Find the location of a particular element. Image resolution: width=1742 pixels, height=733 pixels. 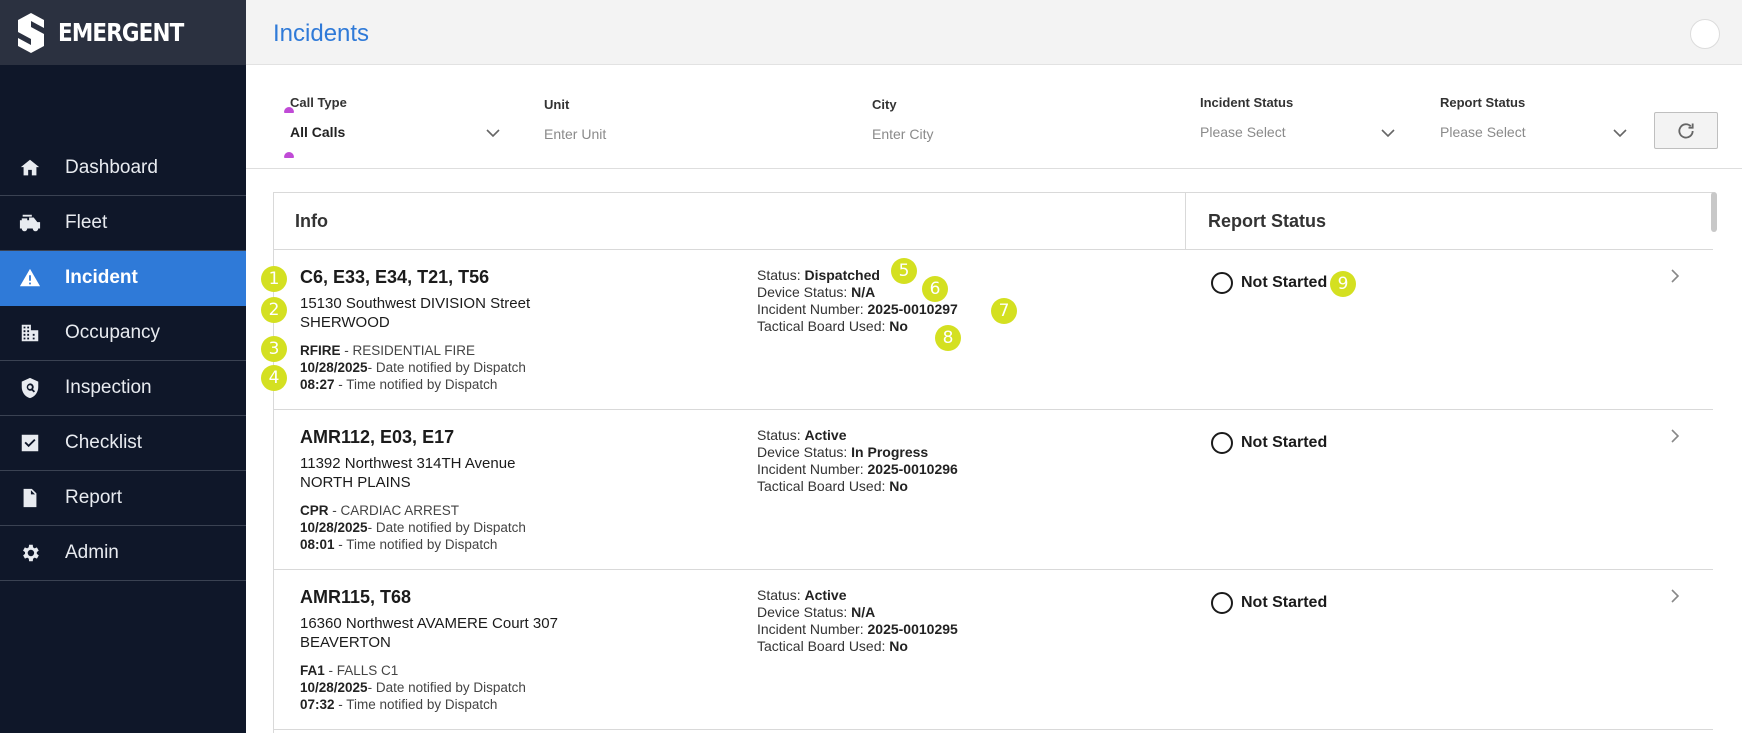

pin-marker-icon is located at coordinates (289, 110).